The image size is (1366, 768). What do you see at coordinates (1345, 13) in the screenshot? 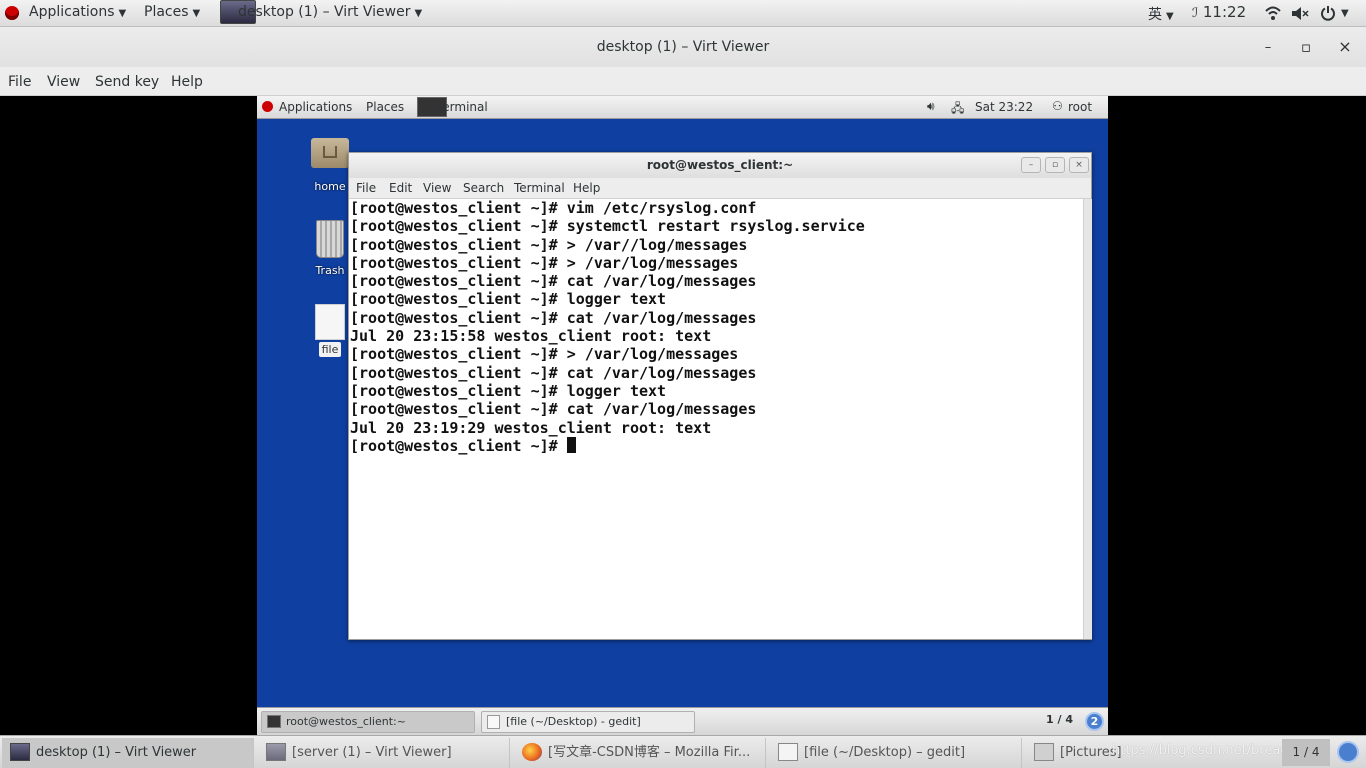
I see `power-menu-caret: ▼` at bounding box center [1345, 13].